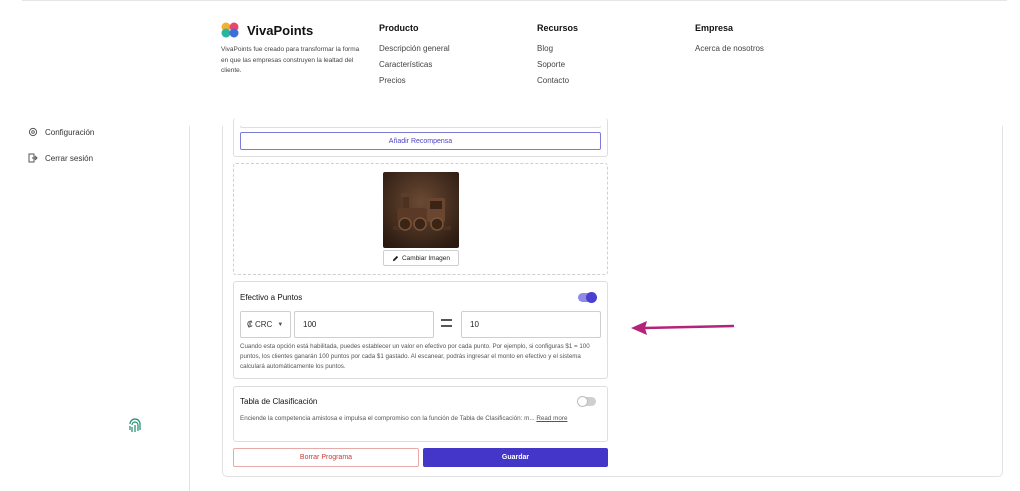  What do you see at coordinates (135, 426) in the screenshot?
I see `fingerprint-icon` at bounding box center [135, 426].